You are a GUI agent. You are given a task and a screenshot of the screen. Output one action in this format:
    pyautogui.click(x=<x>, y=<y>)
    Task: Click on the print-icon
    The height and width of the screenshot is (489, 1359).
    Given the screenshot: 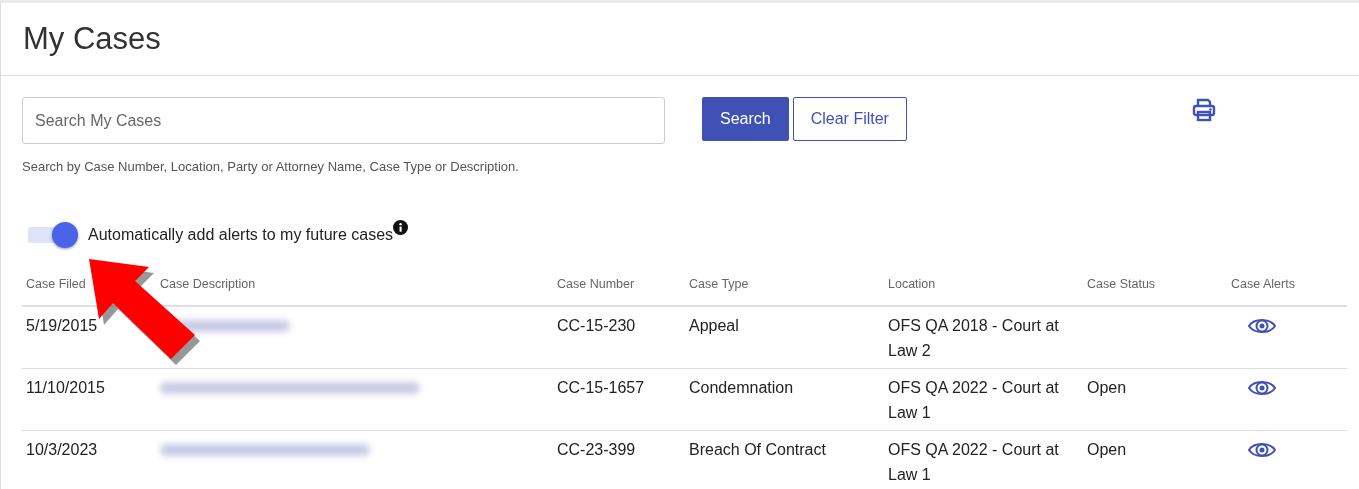 What is the action you would take?
    pyautogui.click(x=1203, y=110)
    